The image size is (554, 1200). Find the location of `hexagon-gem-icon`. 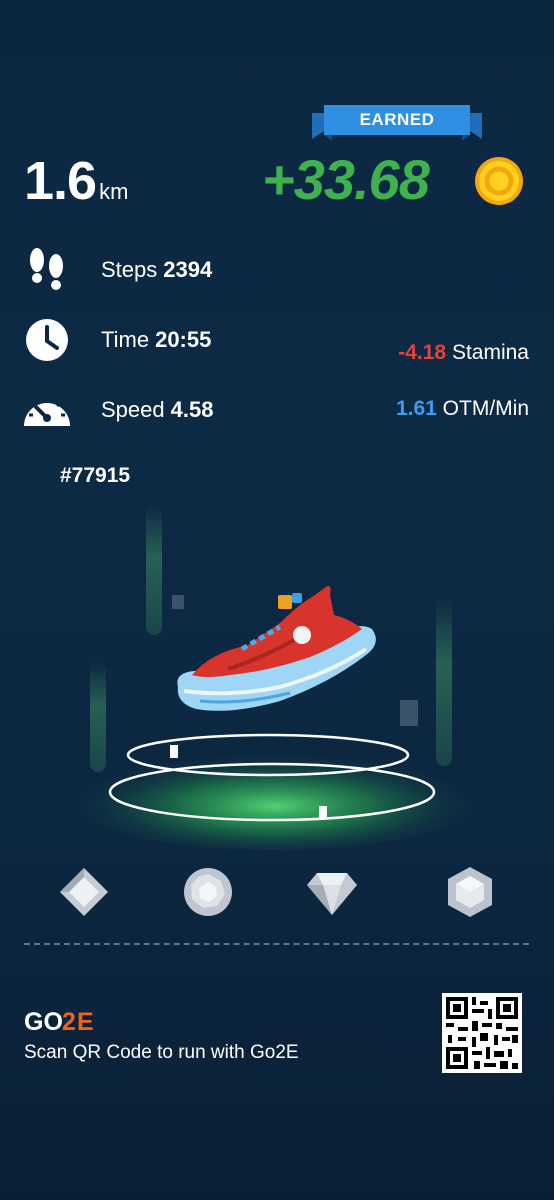

hexagon-gem-icon is located at coordinates (470, 892).